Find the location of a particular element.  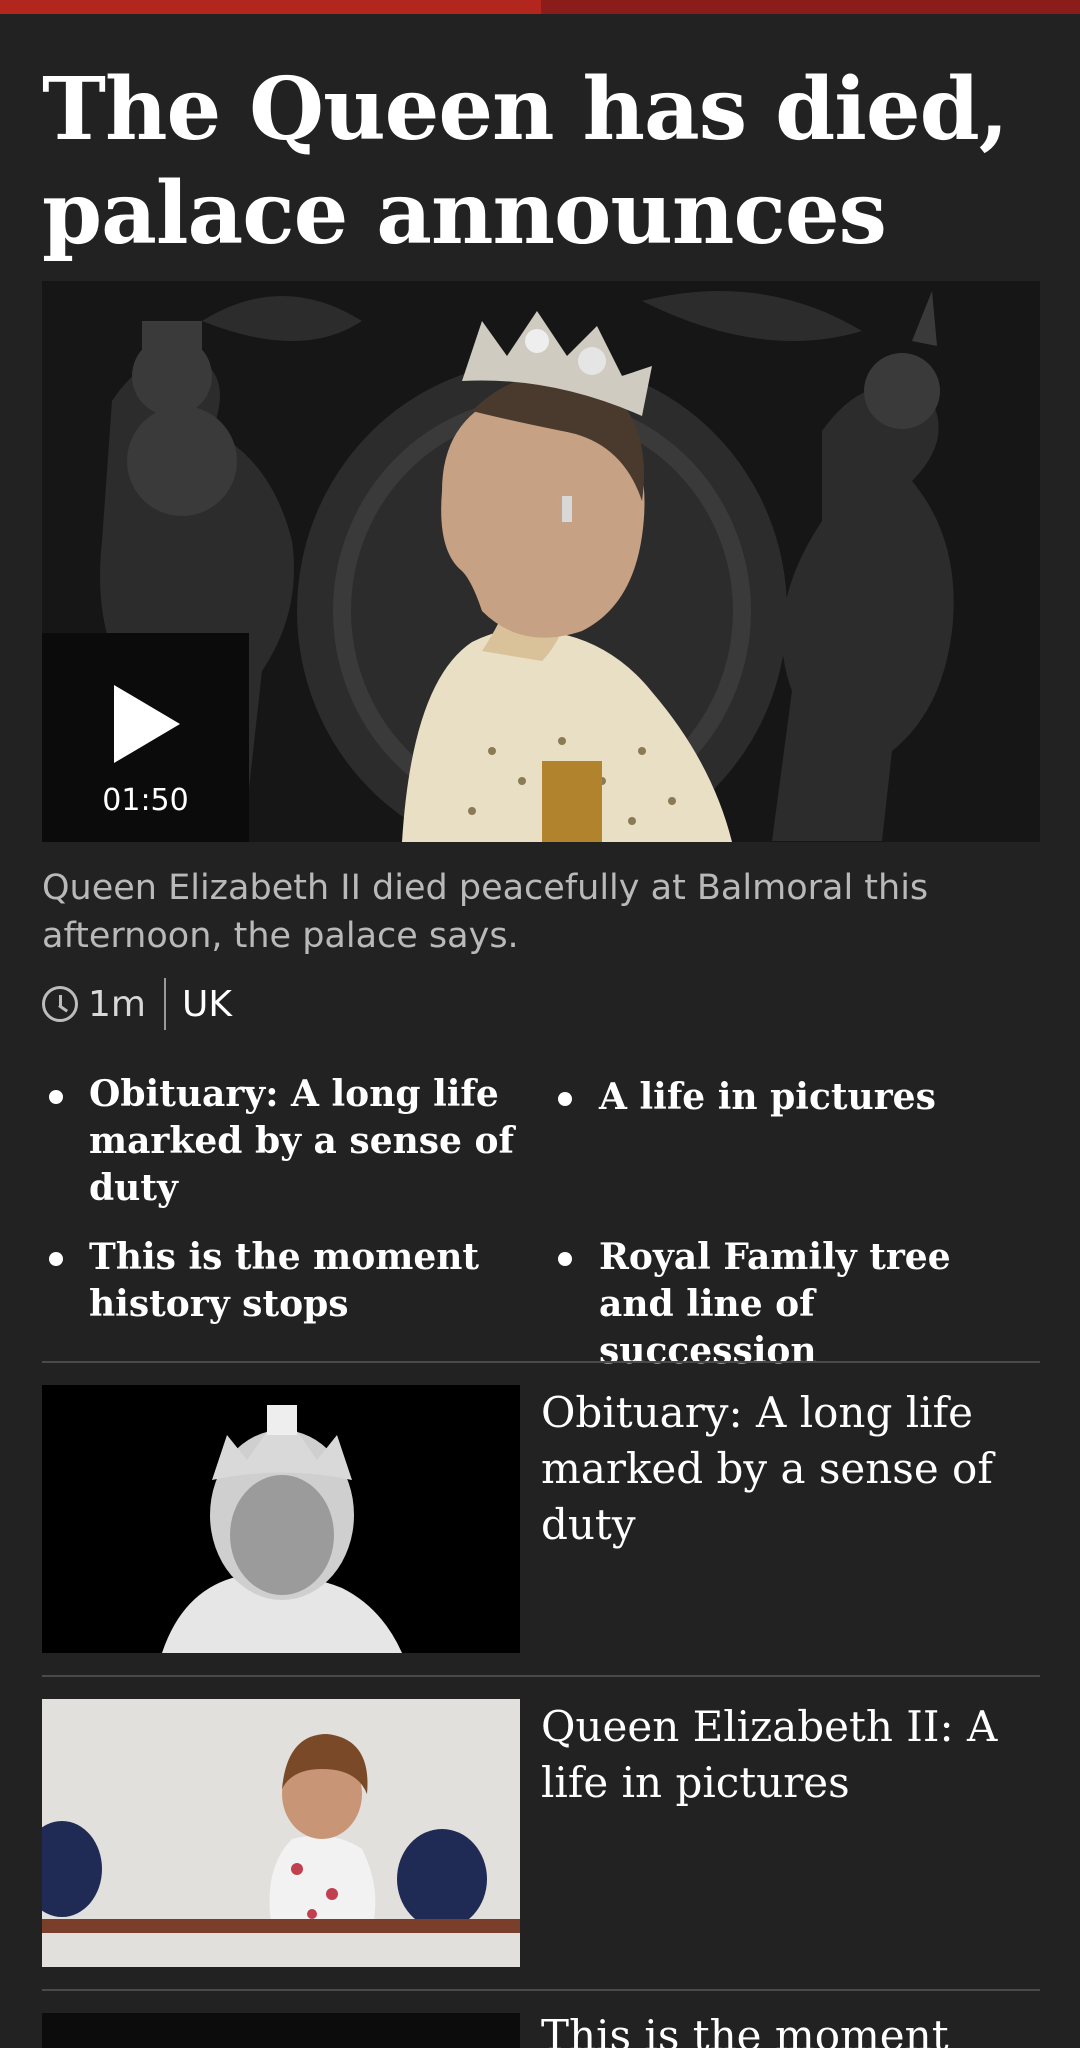

video-duration: 01:50 is located at coordinates (145, 800).